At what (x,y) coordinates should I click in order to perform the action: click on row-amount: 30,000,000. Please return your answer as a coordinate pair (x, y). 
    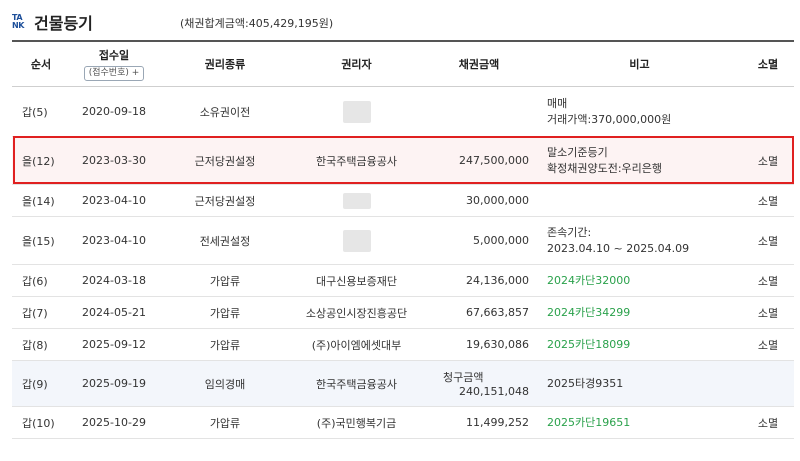
    Looking at the image, I should click on (479, 200).